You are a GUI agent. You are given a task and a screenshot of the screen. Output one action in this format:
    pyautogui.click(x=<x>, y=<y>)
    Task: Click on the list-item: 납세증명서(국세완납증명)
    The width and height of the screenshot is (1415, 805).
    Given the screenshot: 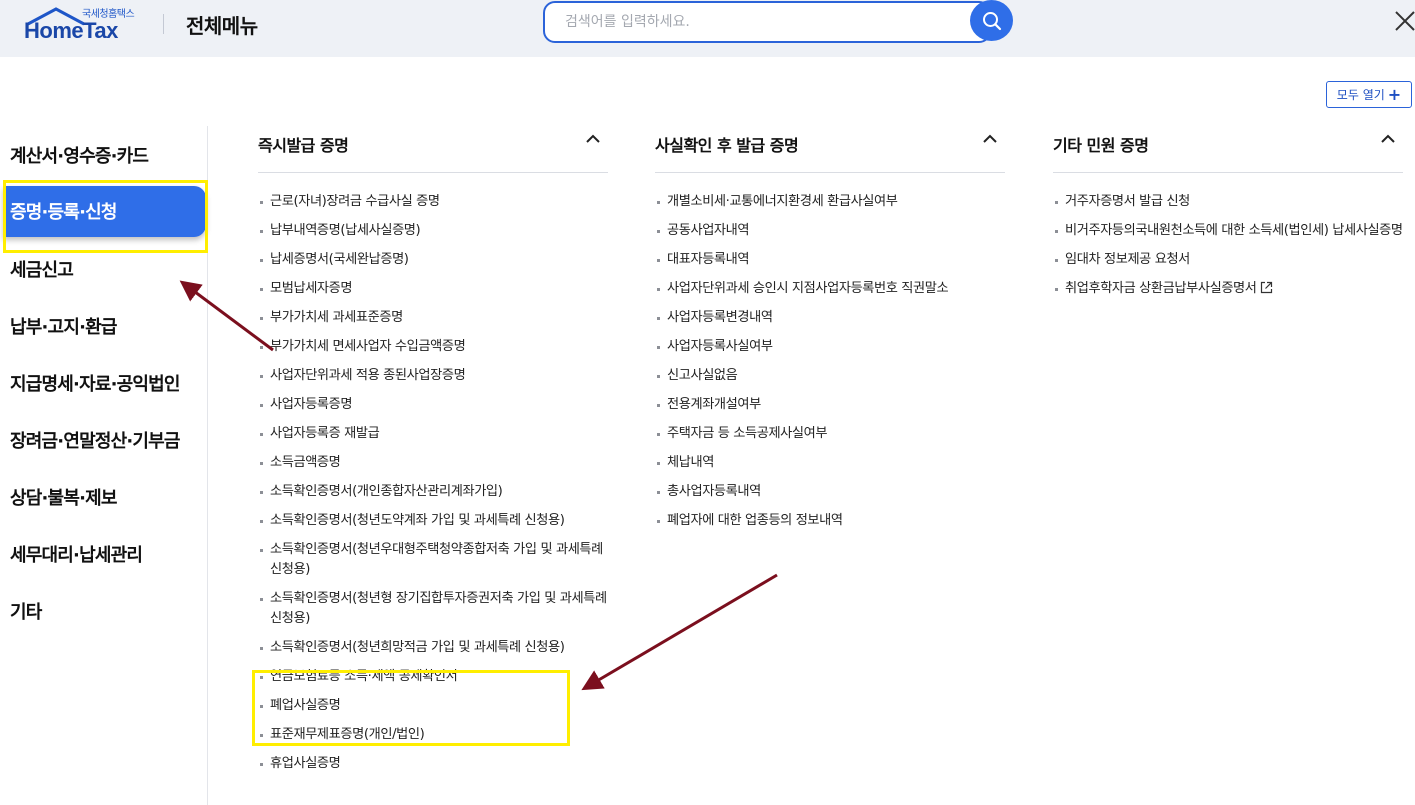 What is the action you would take?
    pyautogui.click(x=433, y=260)
    